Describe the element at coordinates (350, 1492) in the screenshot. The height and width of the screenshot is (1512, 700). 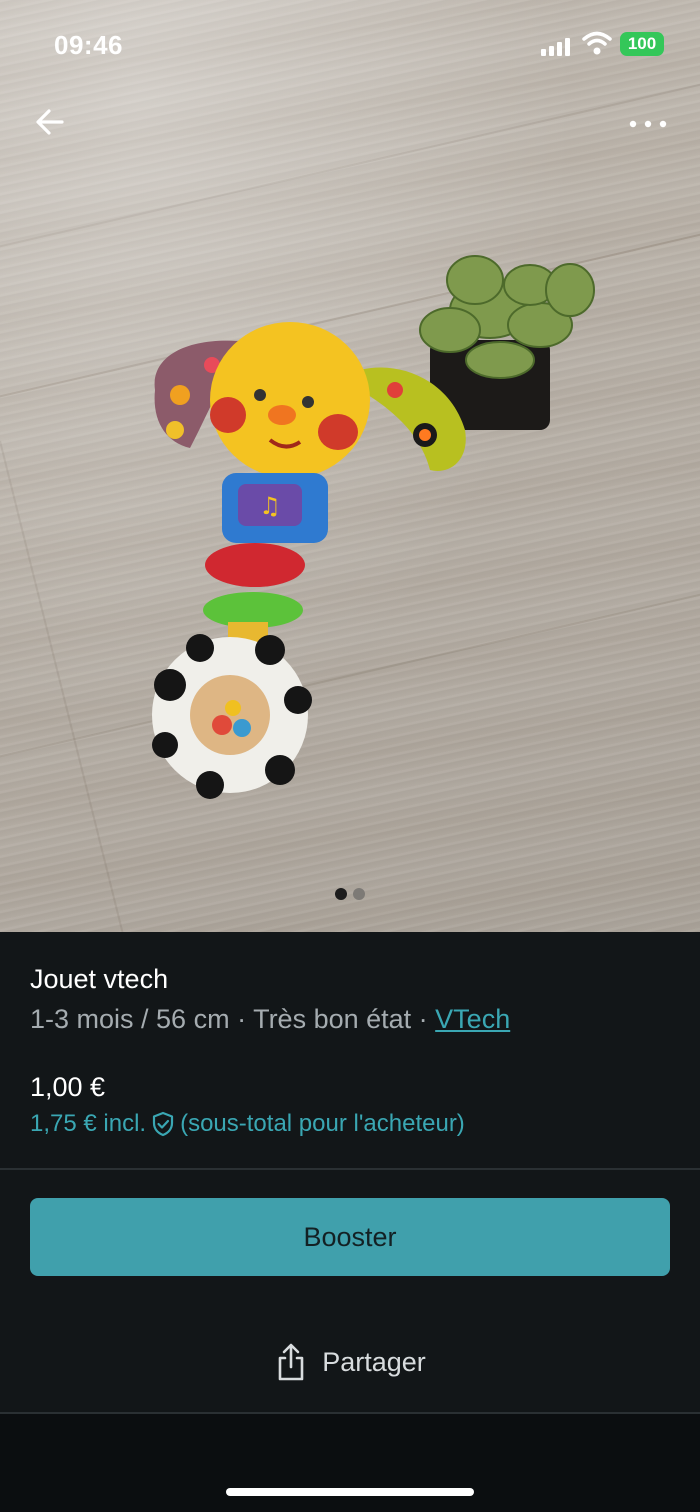
I see `home-indicator` at that location.